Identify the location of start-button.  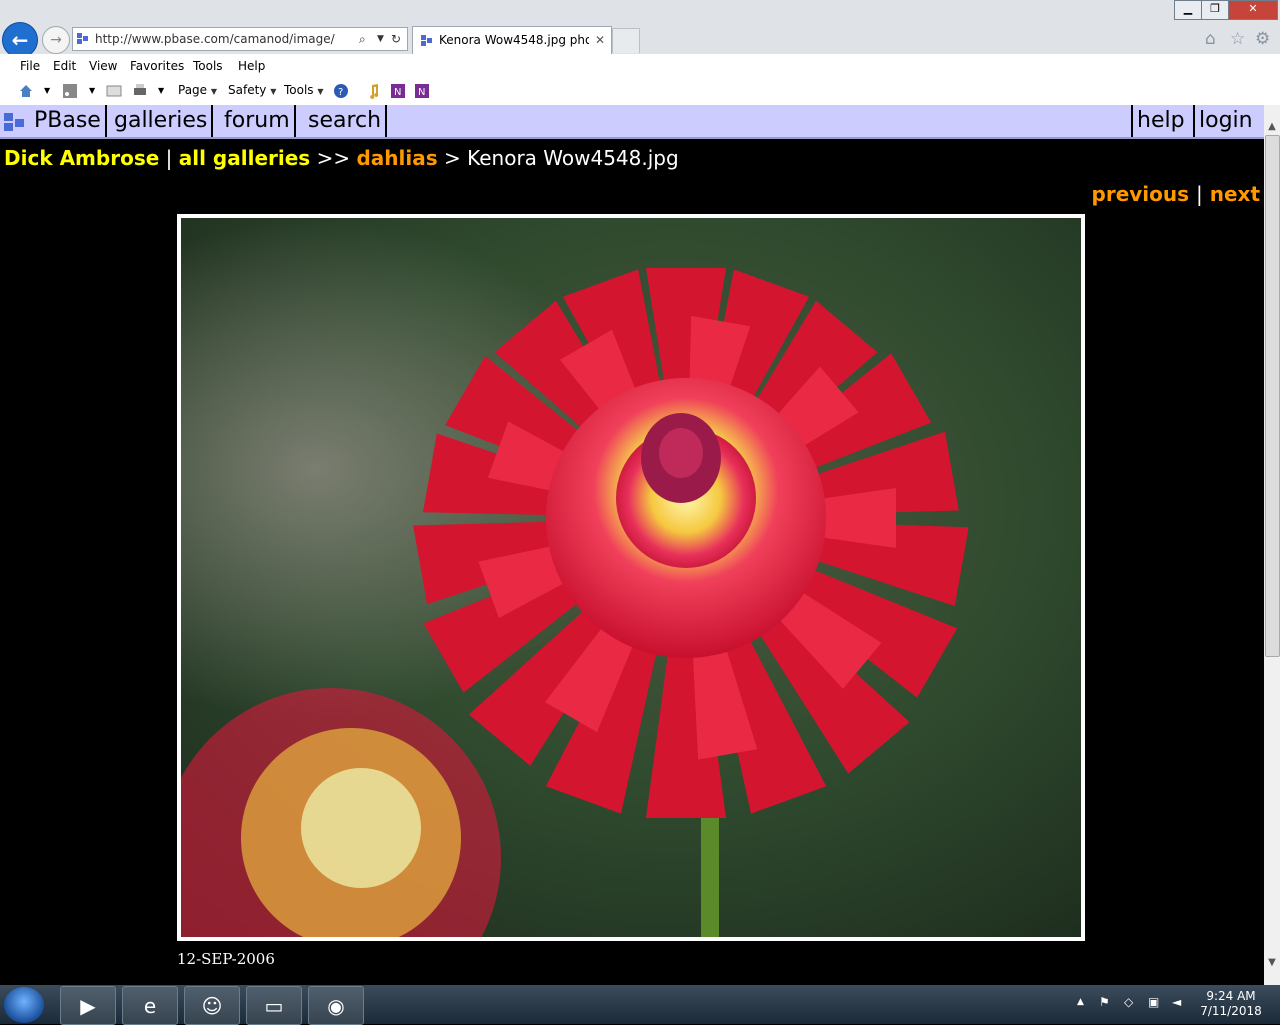
(24, 1005).